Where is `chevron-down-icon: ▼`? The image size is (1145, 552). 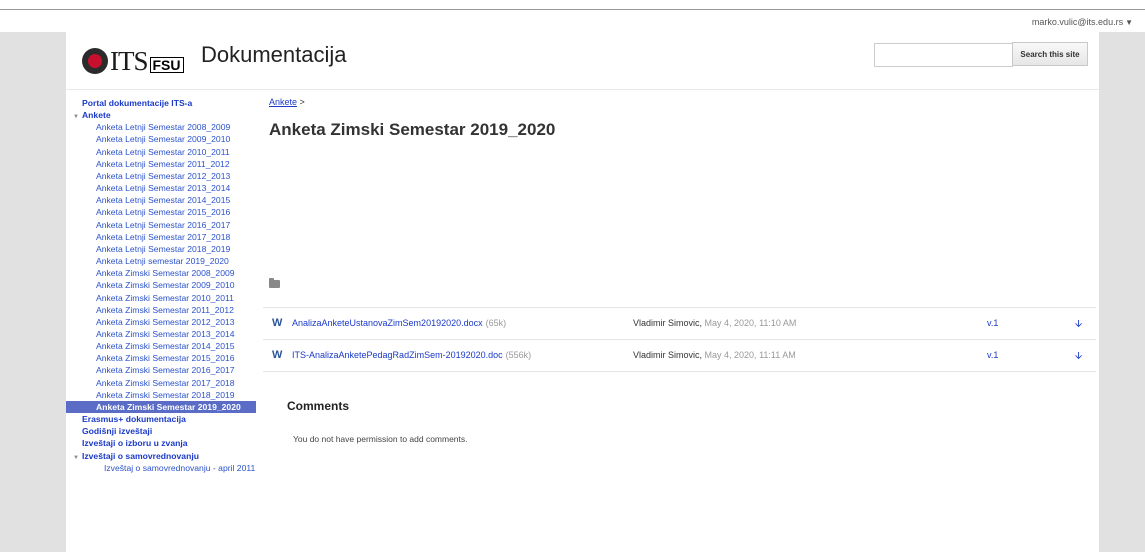 chevron-down-icon: ▼ is located at coordinates (1129, 22).